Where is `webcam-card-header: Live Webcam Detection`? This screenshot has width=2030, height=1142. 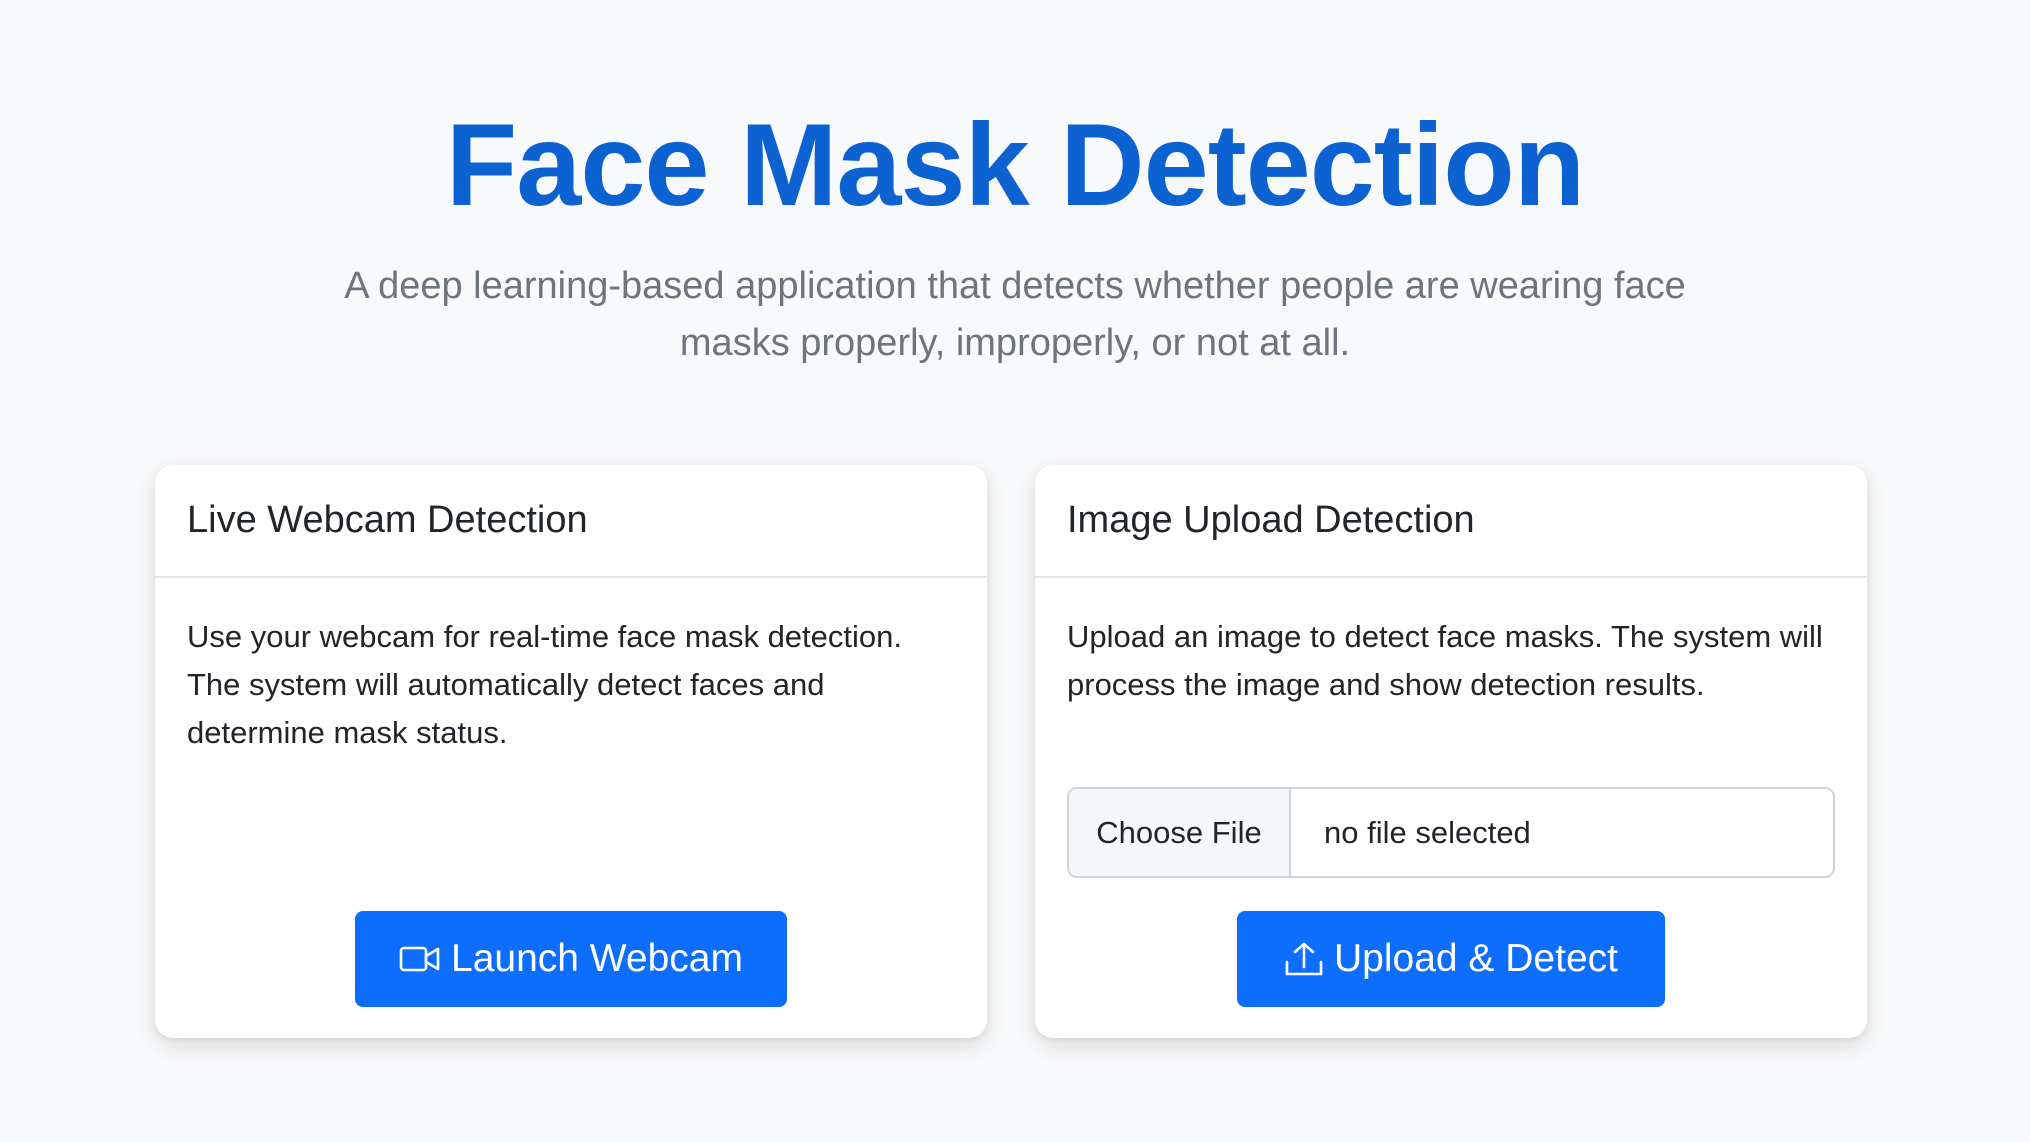
webcam-card-header: Live Webcam Detection is located at coordinates (571, 521).